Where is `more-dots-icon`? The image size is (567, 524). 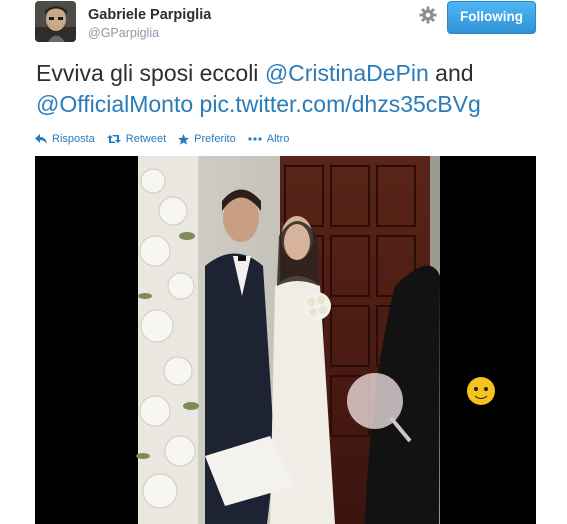
more-dots-icon is located at coordinates (255, 139).